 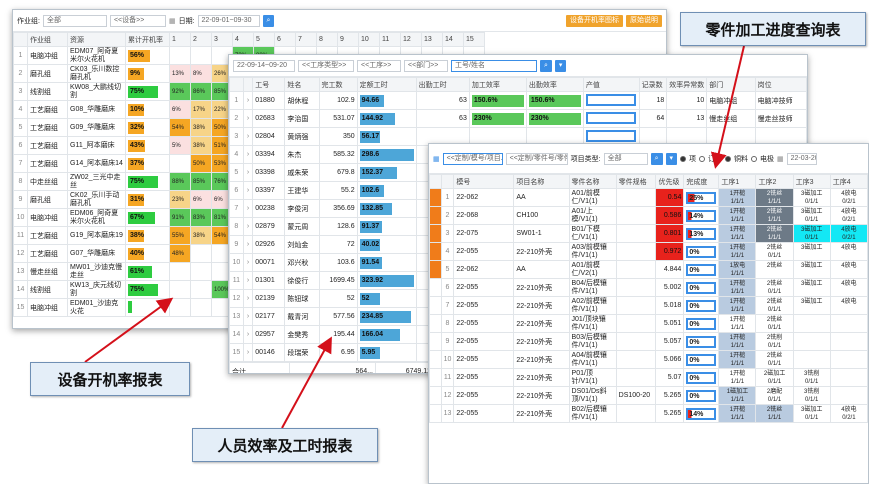 I want to click on callout-uptime-report: 设备开机率报表, so click(x=110, y=379).